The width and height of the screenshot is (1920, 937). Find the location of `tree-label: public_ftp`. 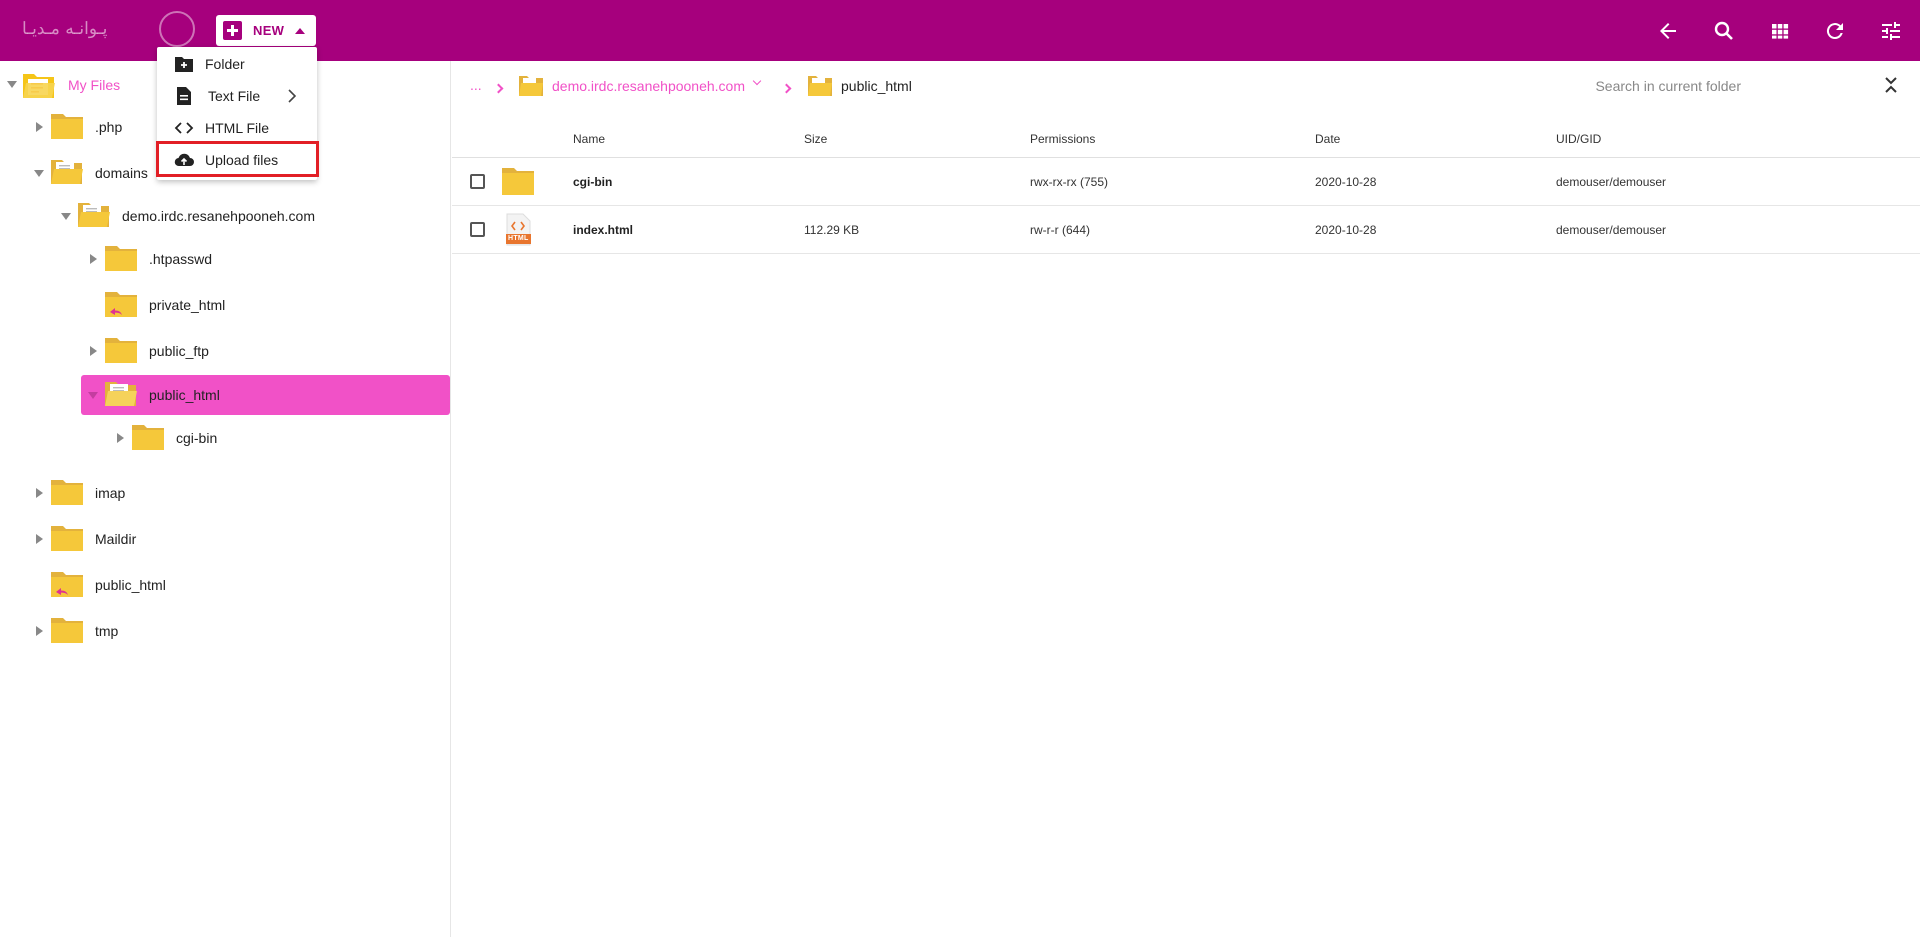

tree-label: public_ftp is located at coordinates (179, 351).